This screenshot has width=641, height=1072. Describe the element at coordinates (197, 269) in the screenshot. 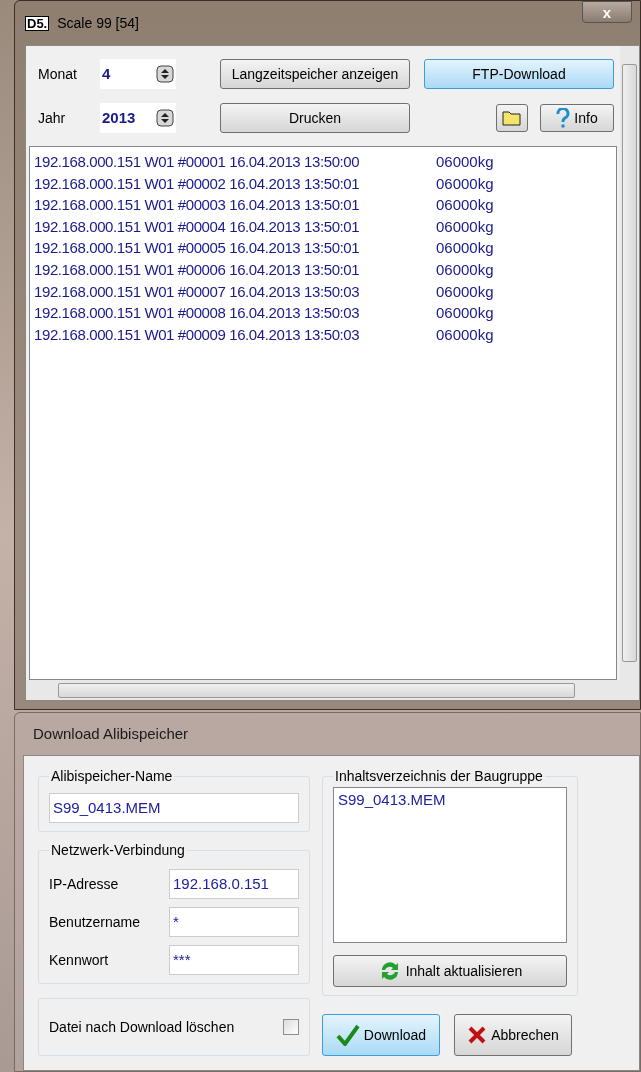

I see `record-line: 192.168.000.151 W01 #00006 16.04.2013 13:50:01` at that location.